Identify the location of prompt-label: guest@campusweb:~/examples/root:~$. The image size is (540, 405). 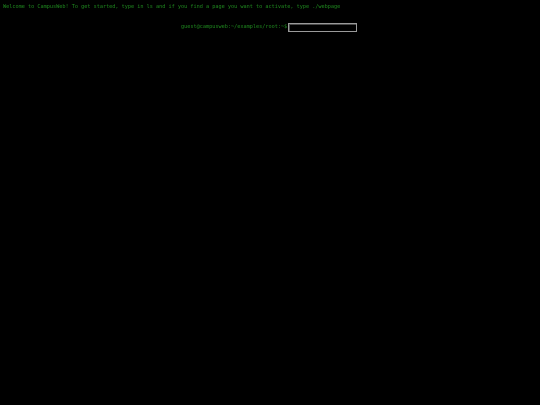
(234, 27).